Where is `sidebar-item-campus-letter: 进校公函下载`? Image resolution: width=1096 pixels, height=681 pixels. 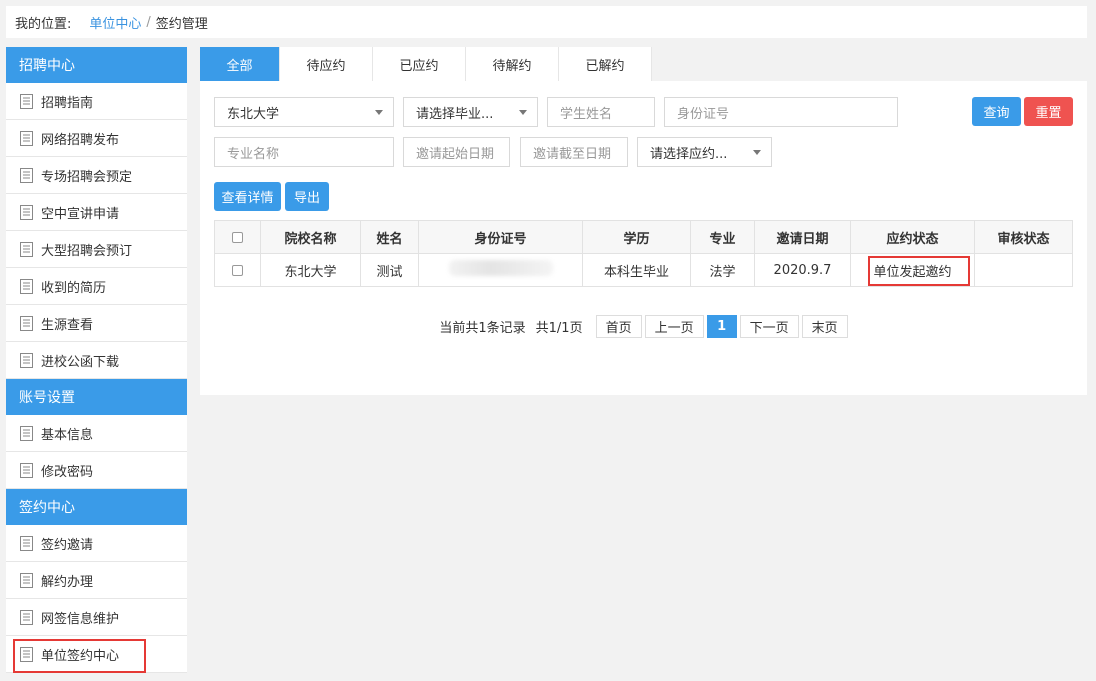 sidebar-item-campus-letter: 进校公函下载 is located at coordinates (96, 360).